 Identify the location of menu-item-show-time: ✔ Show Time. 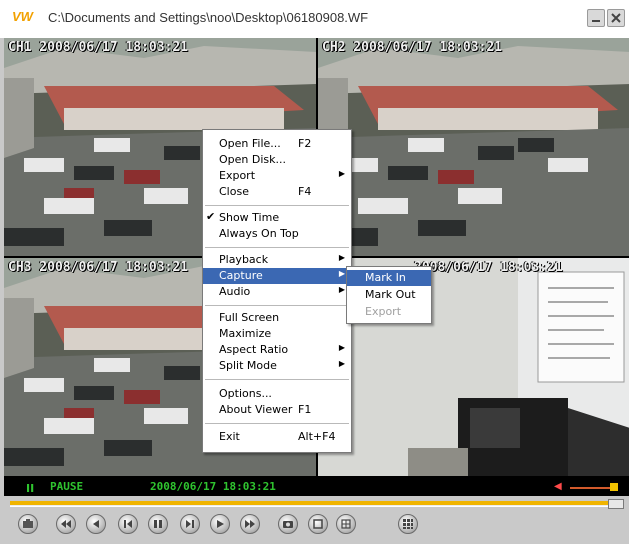
(277, 218).